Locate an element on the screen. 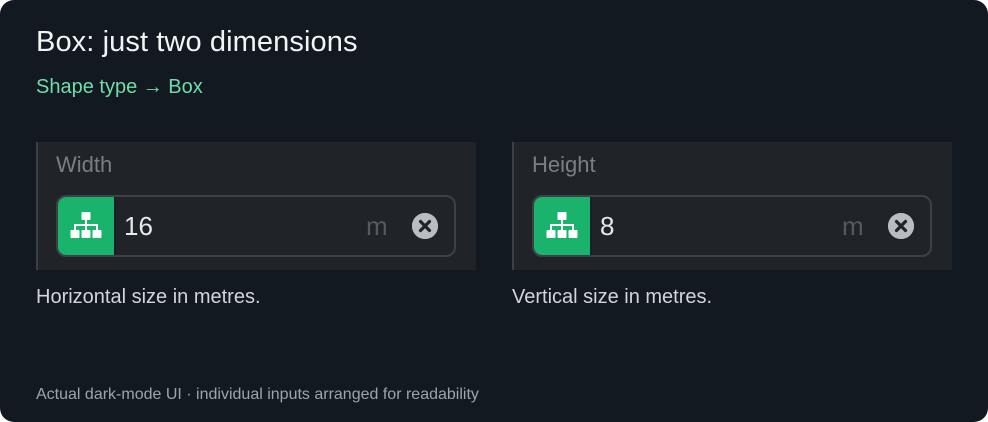  width-label: Width is located at coordinates (84, 164).